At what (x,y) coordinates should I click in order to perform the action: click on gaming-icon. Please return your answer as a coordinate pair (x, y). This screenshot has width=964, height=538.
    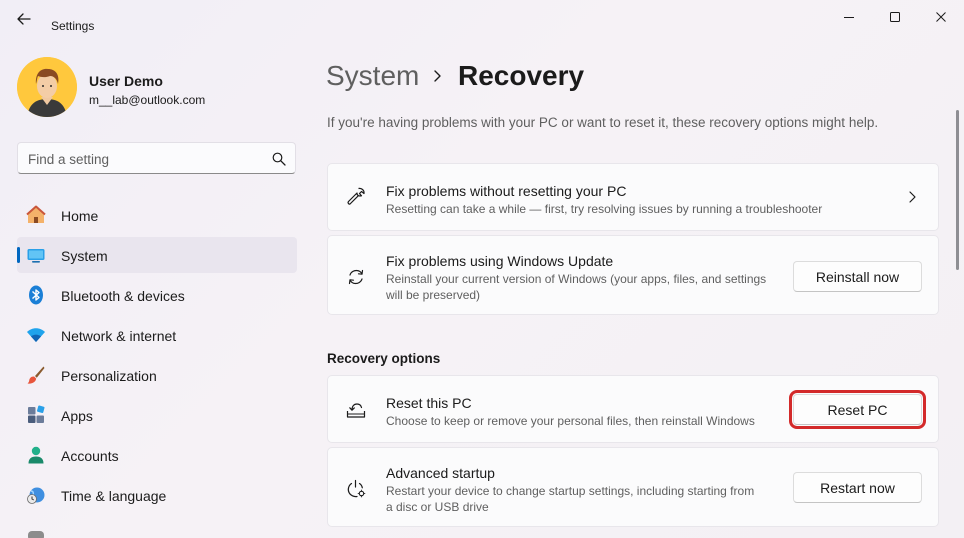
    Looking at the image, I should click on (36, 534).